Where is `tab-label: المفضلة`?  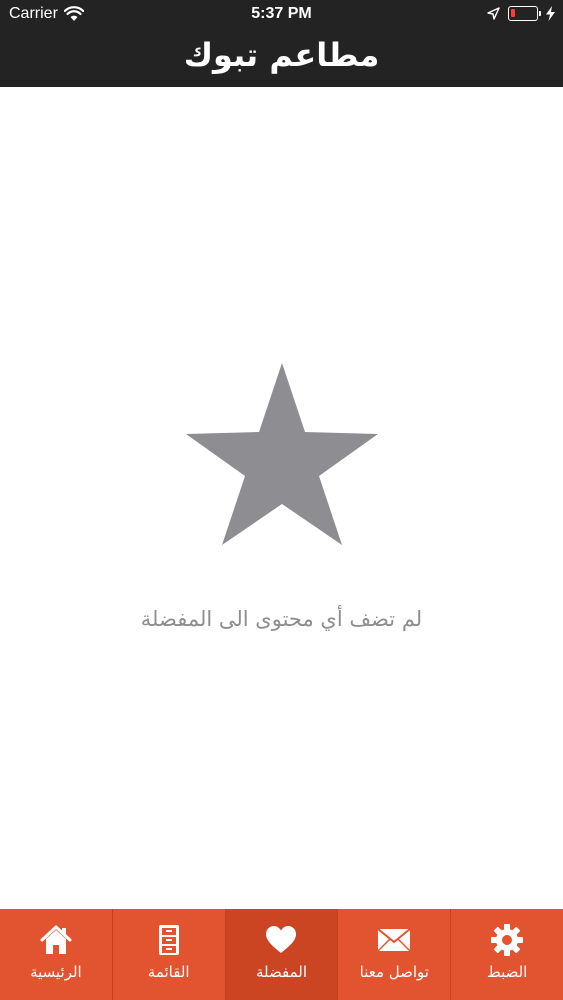
tab-label: المفضلة is located at coordinates (281, 972).